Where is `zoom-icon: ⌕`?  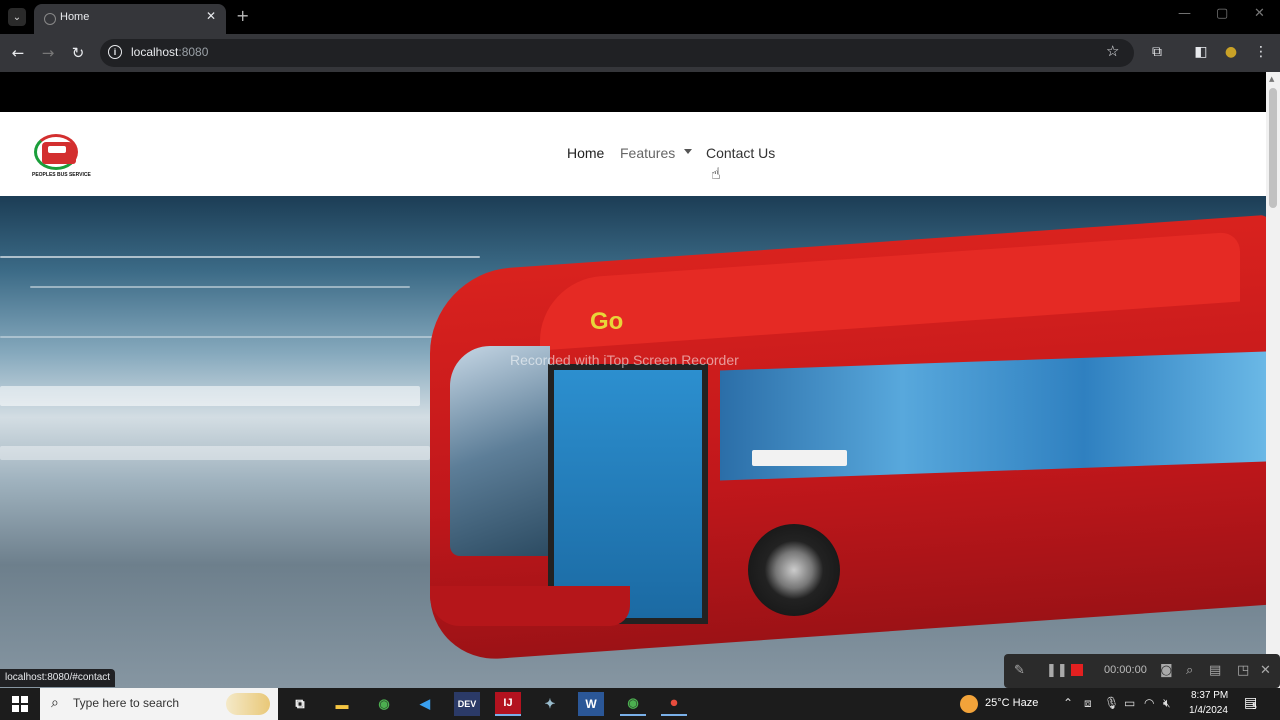
zoom-icon: ⌕ is located at coordinates (1189, 670).